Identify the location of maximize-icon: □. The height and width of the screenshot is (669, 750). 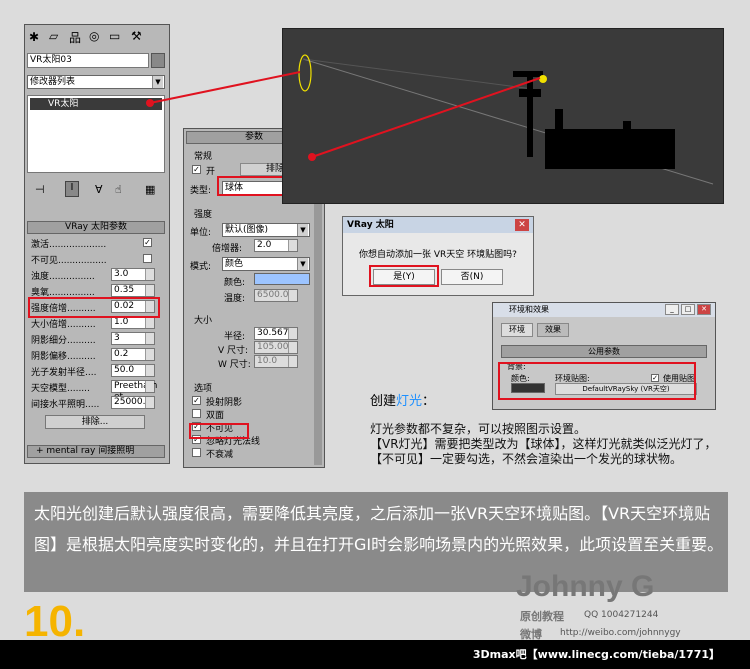
(688, 309).